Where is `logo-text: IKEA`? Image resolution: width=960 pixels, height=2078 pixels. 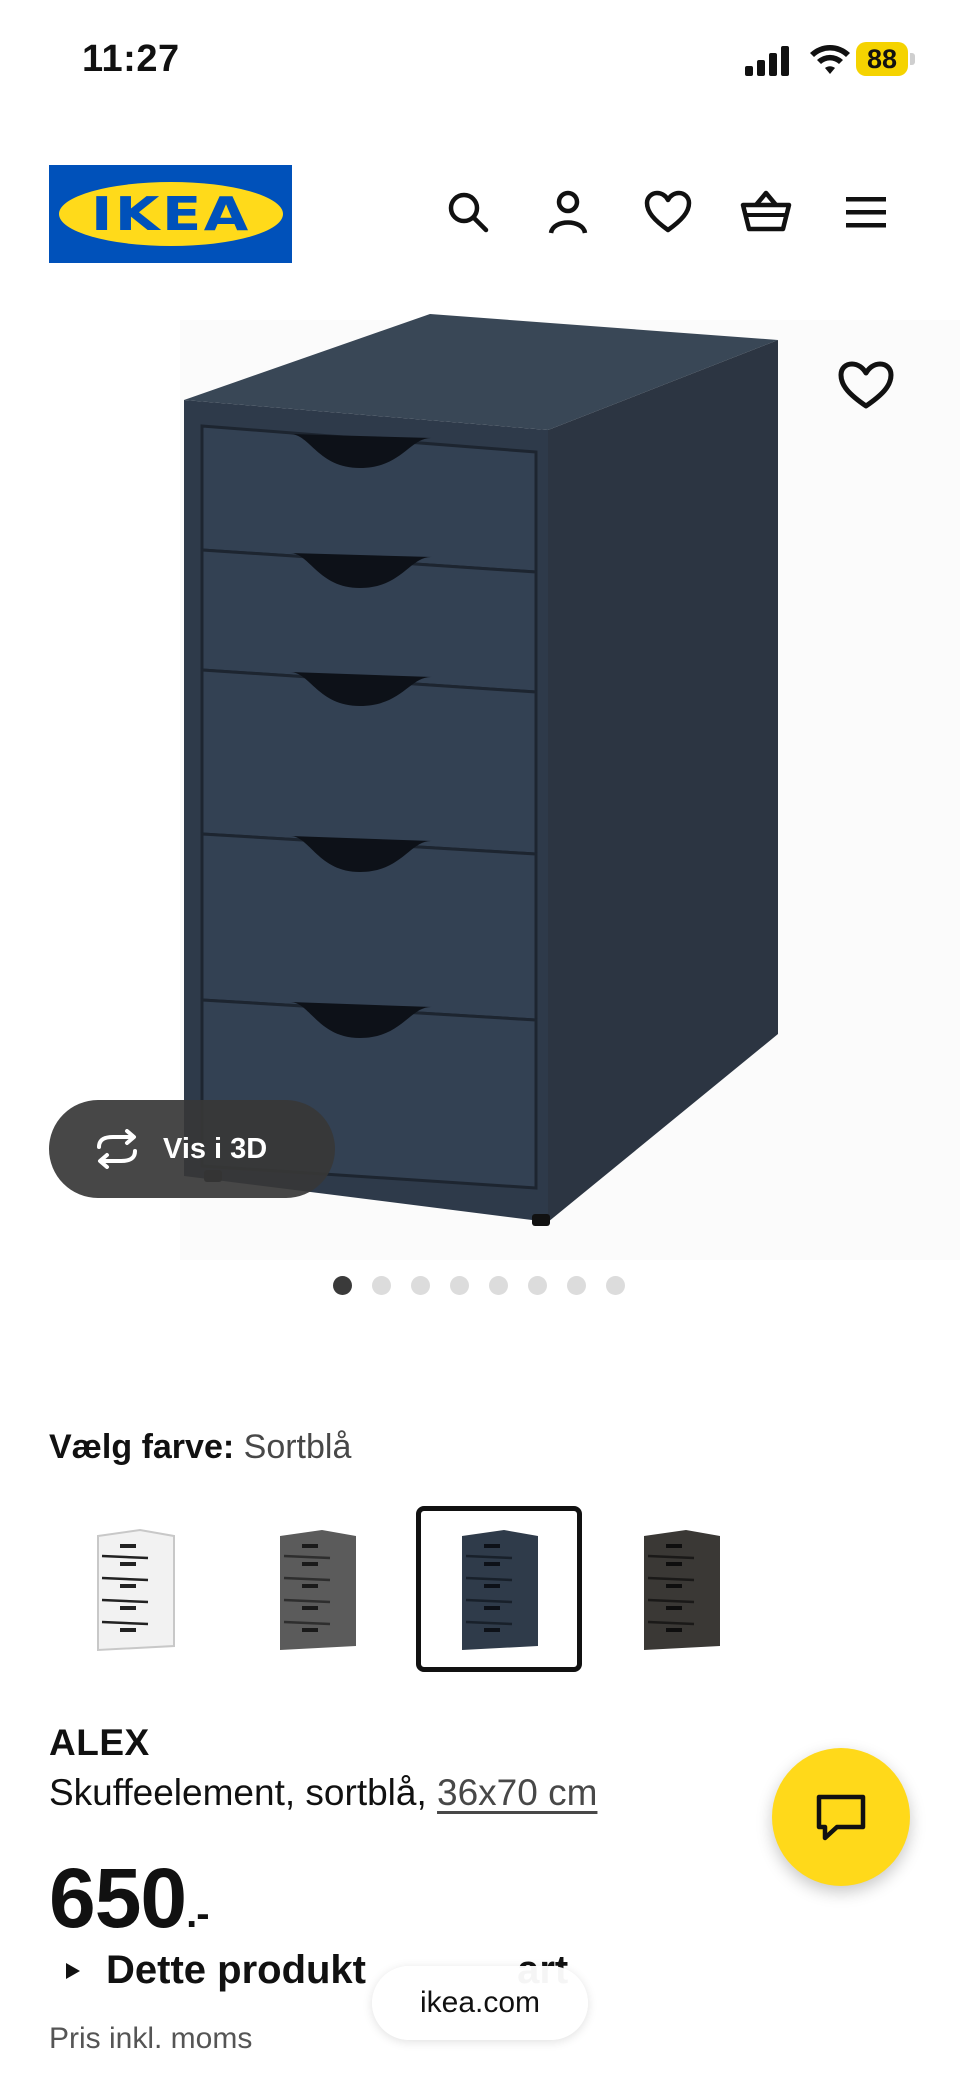
logo-text: IKEA is located at coordinates (170, 214).